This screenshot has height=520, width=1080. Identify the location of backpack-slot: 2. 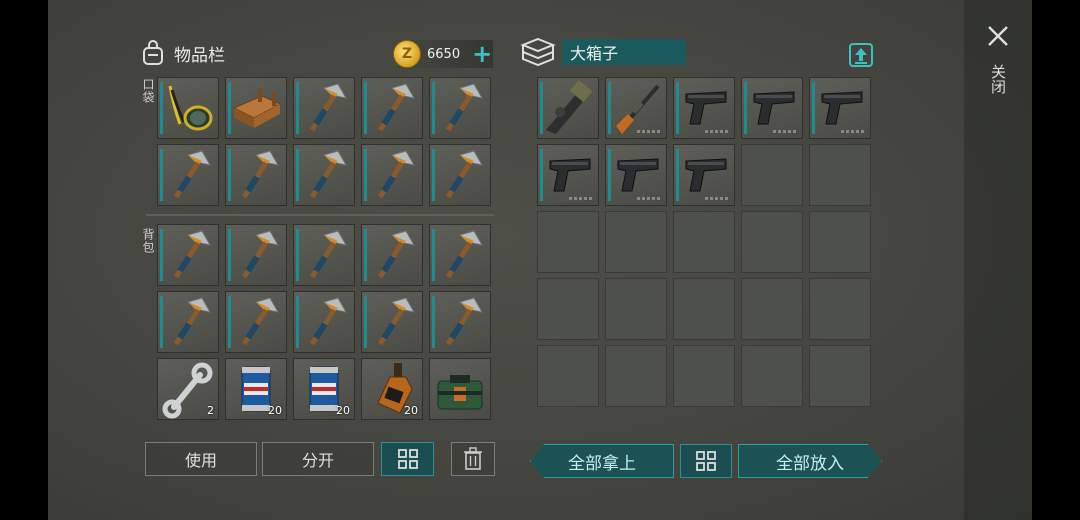
(188, 389).